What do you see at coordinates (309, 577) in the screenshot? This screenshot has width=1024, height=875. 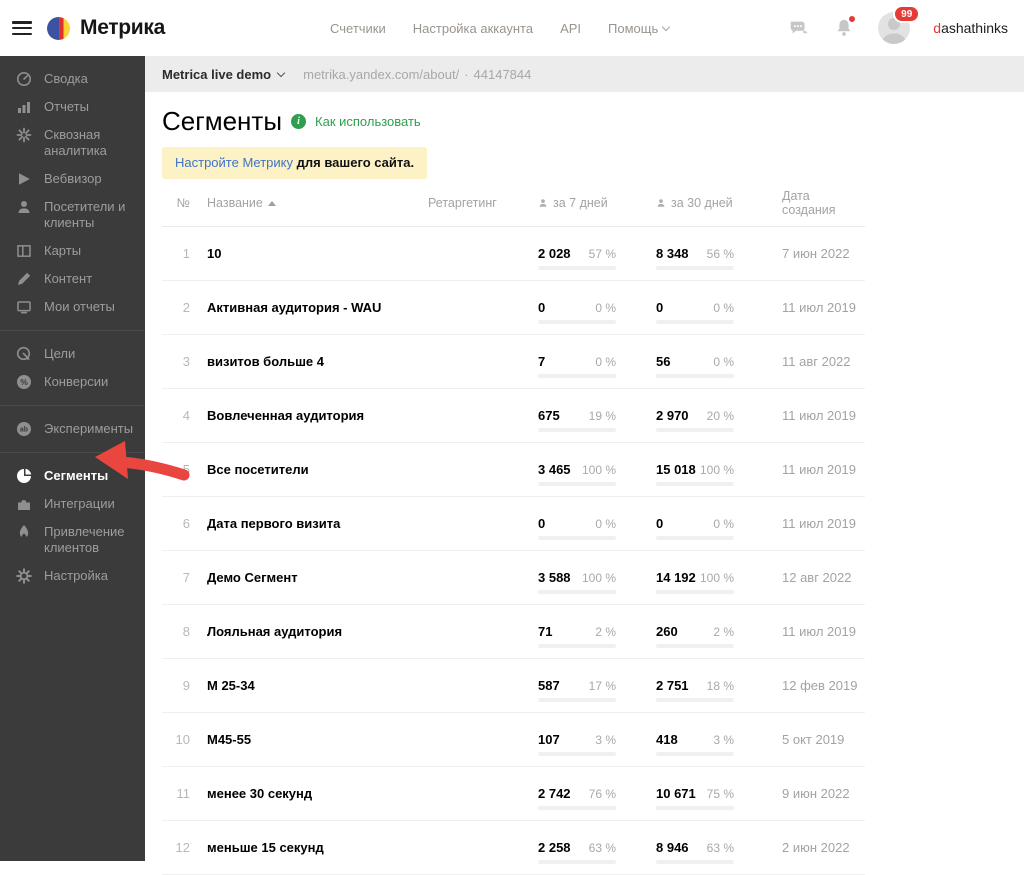 I see `segment-name-link: Демо Сегмент` at bounding box center [309, 577].